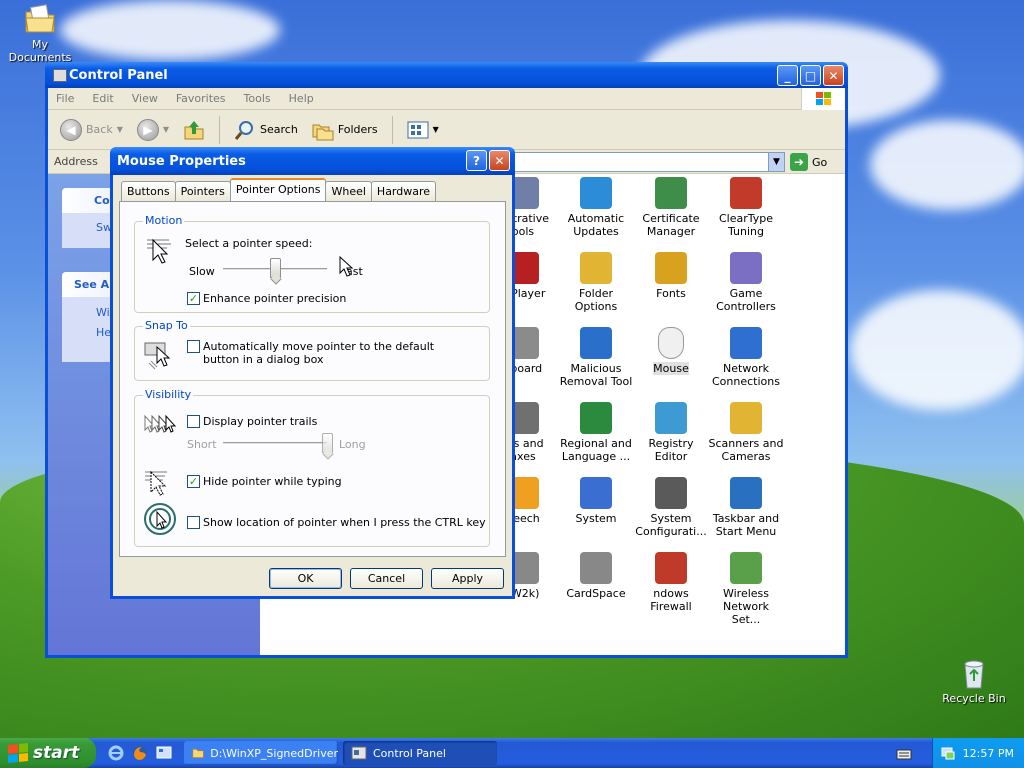  Describe the element at coordinates (116, 753) in the screenshot. I see `internet-explorer-icon` at that location.